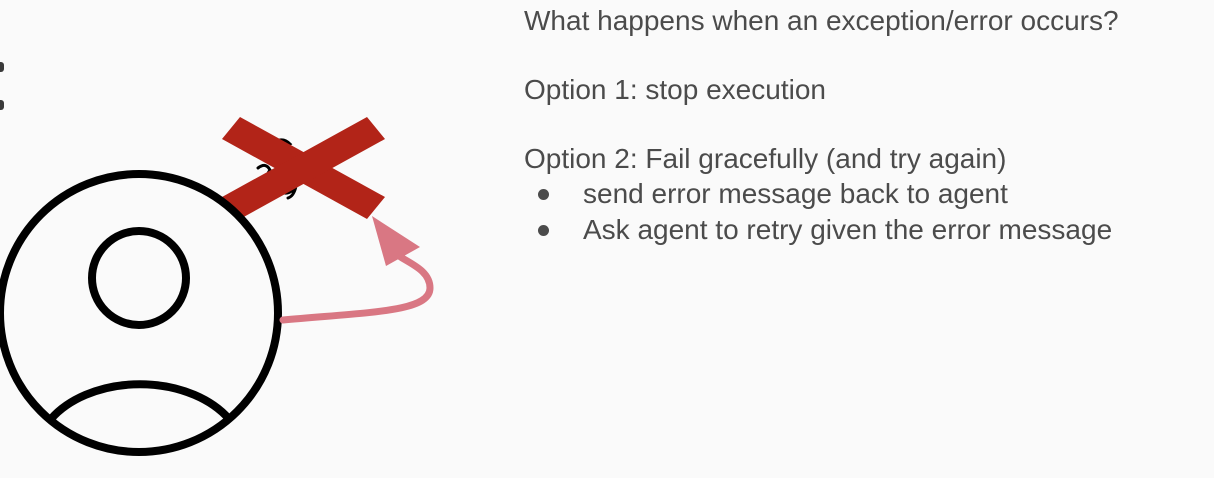  What do you see at coordinates (795, 193) in the screenshot?
I see `bullet-text: send error message back to agent` at bounding box center [795, 193].